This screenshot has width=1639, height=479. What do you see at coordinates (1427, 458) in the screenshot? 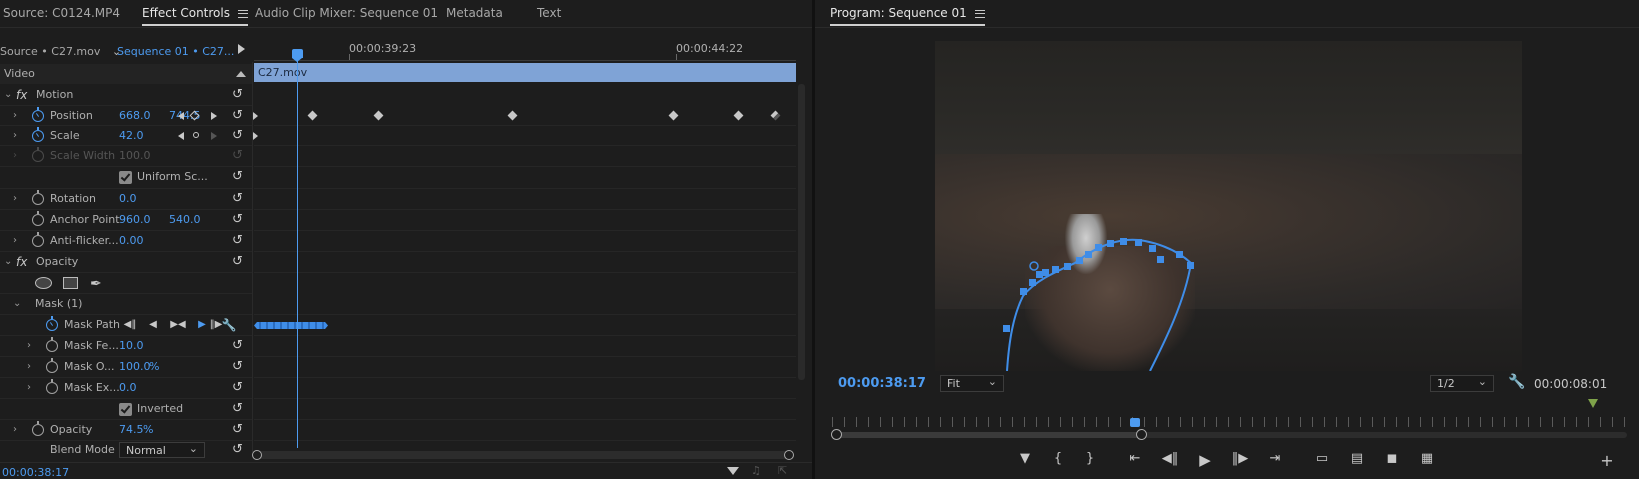
I see `compare-view-icon: ▦` at bounding box center [1427, 458].